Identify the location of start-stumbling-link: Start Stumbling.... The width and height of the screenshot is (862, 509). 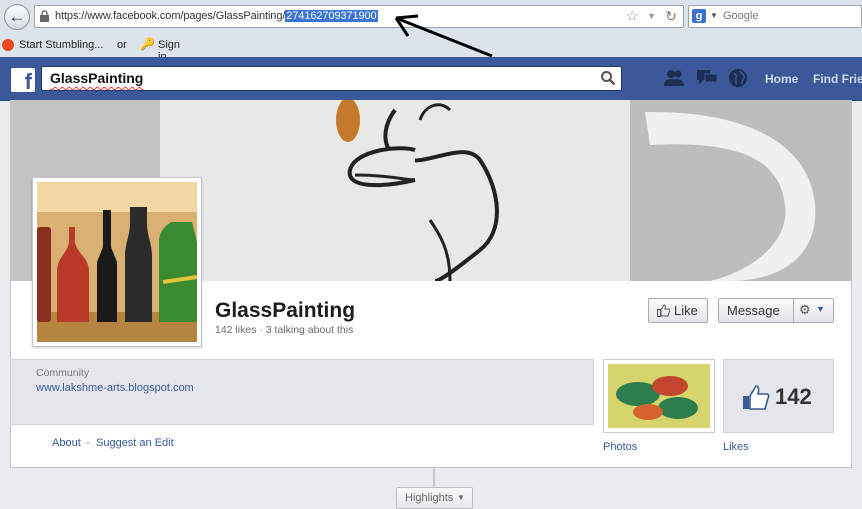
(61, 45).